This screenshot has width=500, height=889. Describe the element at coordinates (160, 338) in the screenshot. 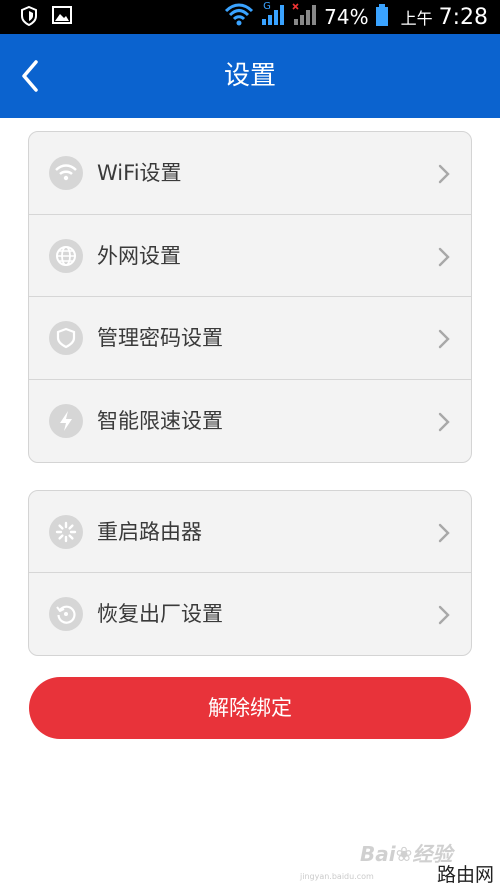

I see `admin-password-settings-label: 管理密码设置` at that location.